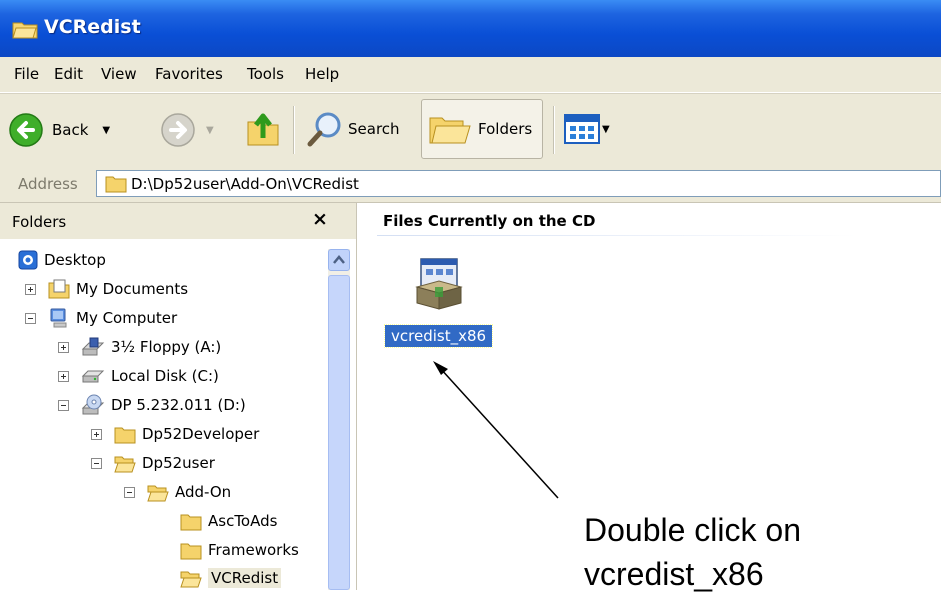 Image resolution: width=941 pixels, height=596 pixels. I want to click on instruction-line-2: vcredist_x86, so click(674, 574).